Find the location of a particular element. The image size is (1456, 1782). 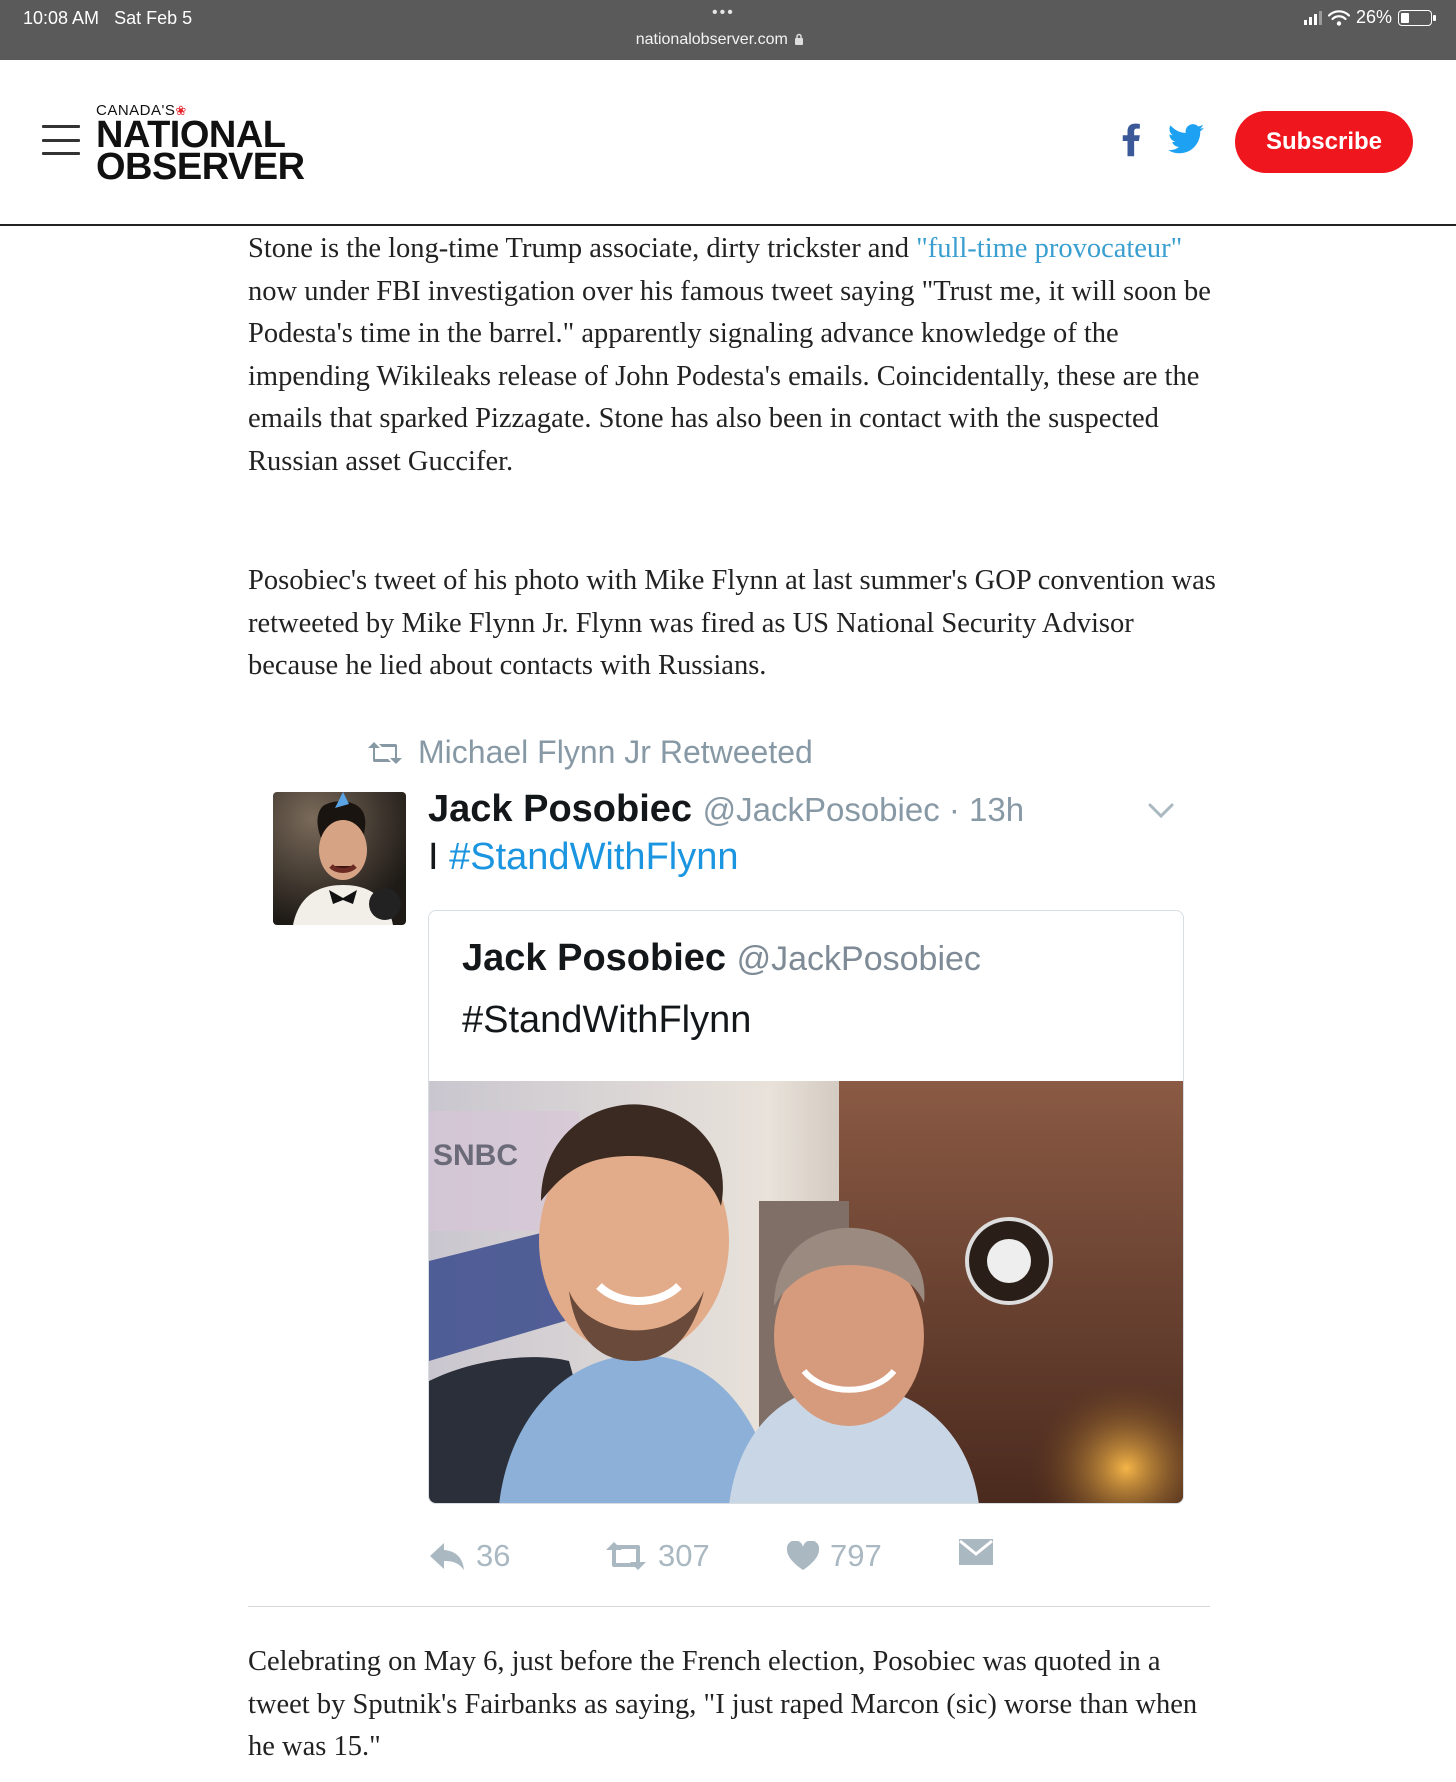

battery-percent: 26% is located at coordinates (1373, 17).